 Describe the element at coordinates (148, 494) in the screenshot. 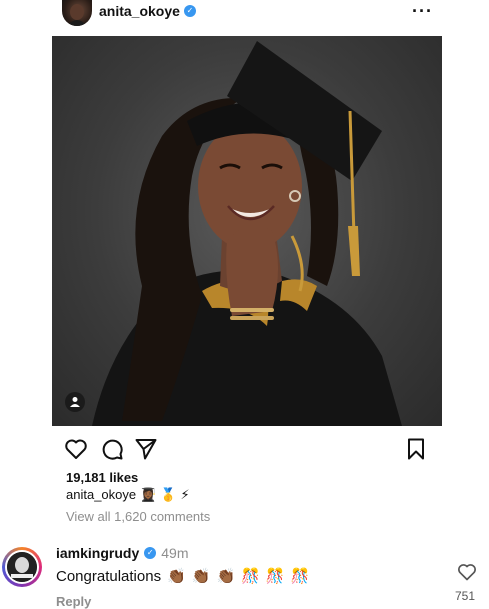

I see `caption-emoji: 👩🏾‍🎓` at that location.